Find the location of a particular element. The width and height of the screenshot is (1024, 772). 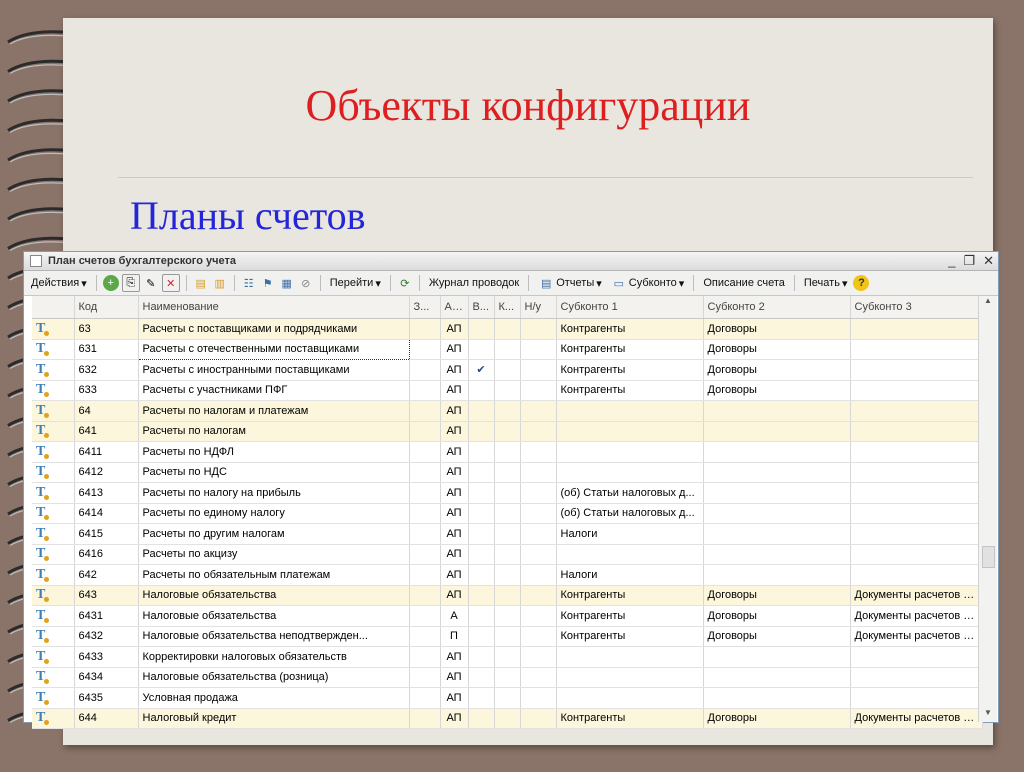

help-icon: ? is located at coordinates (861, 283).